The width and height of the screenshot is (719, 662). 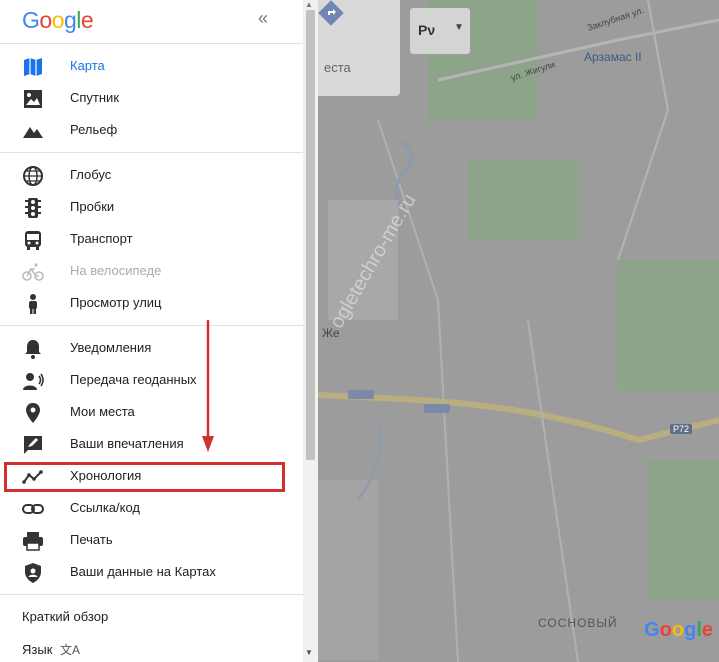 What do you see at coordinates (33, 349) in the screenshot?
I see `bell-icon` at bounding box center [33, 349].